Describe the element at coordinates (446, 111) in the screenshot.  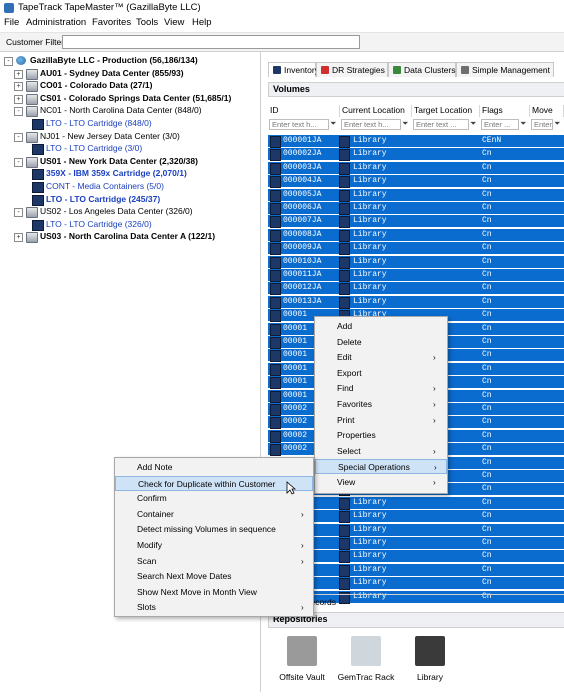
I see `column-header: Target Location` at that location.